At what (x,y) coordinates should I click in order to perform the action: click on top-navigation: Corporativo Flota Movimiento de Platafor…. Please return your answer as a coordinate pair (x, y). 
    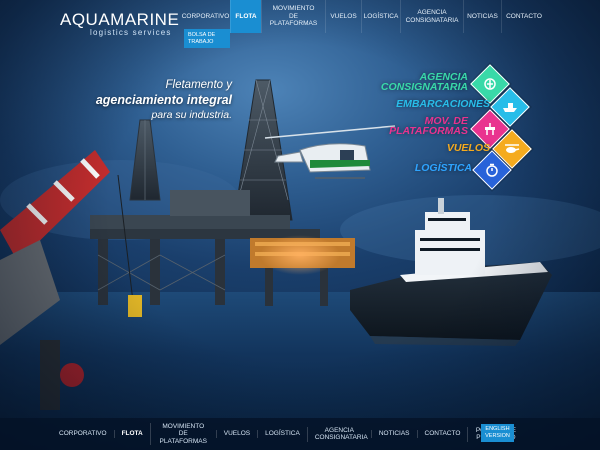
    Looking at the image, I should click on (363, 16).